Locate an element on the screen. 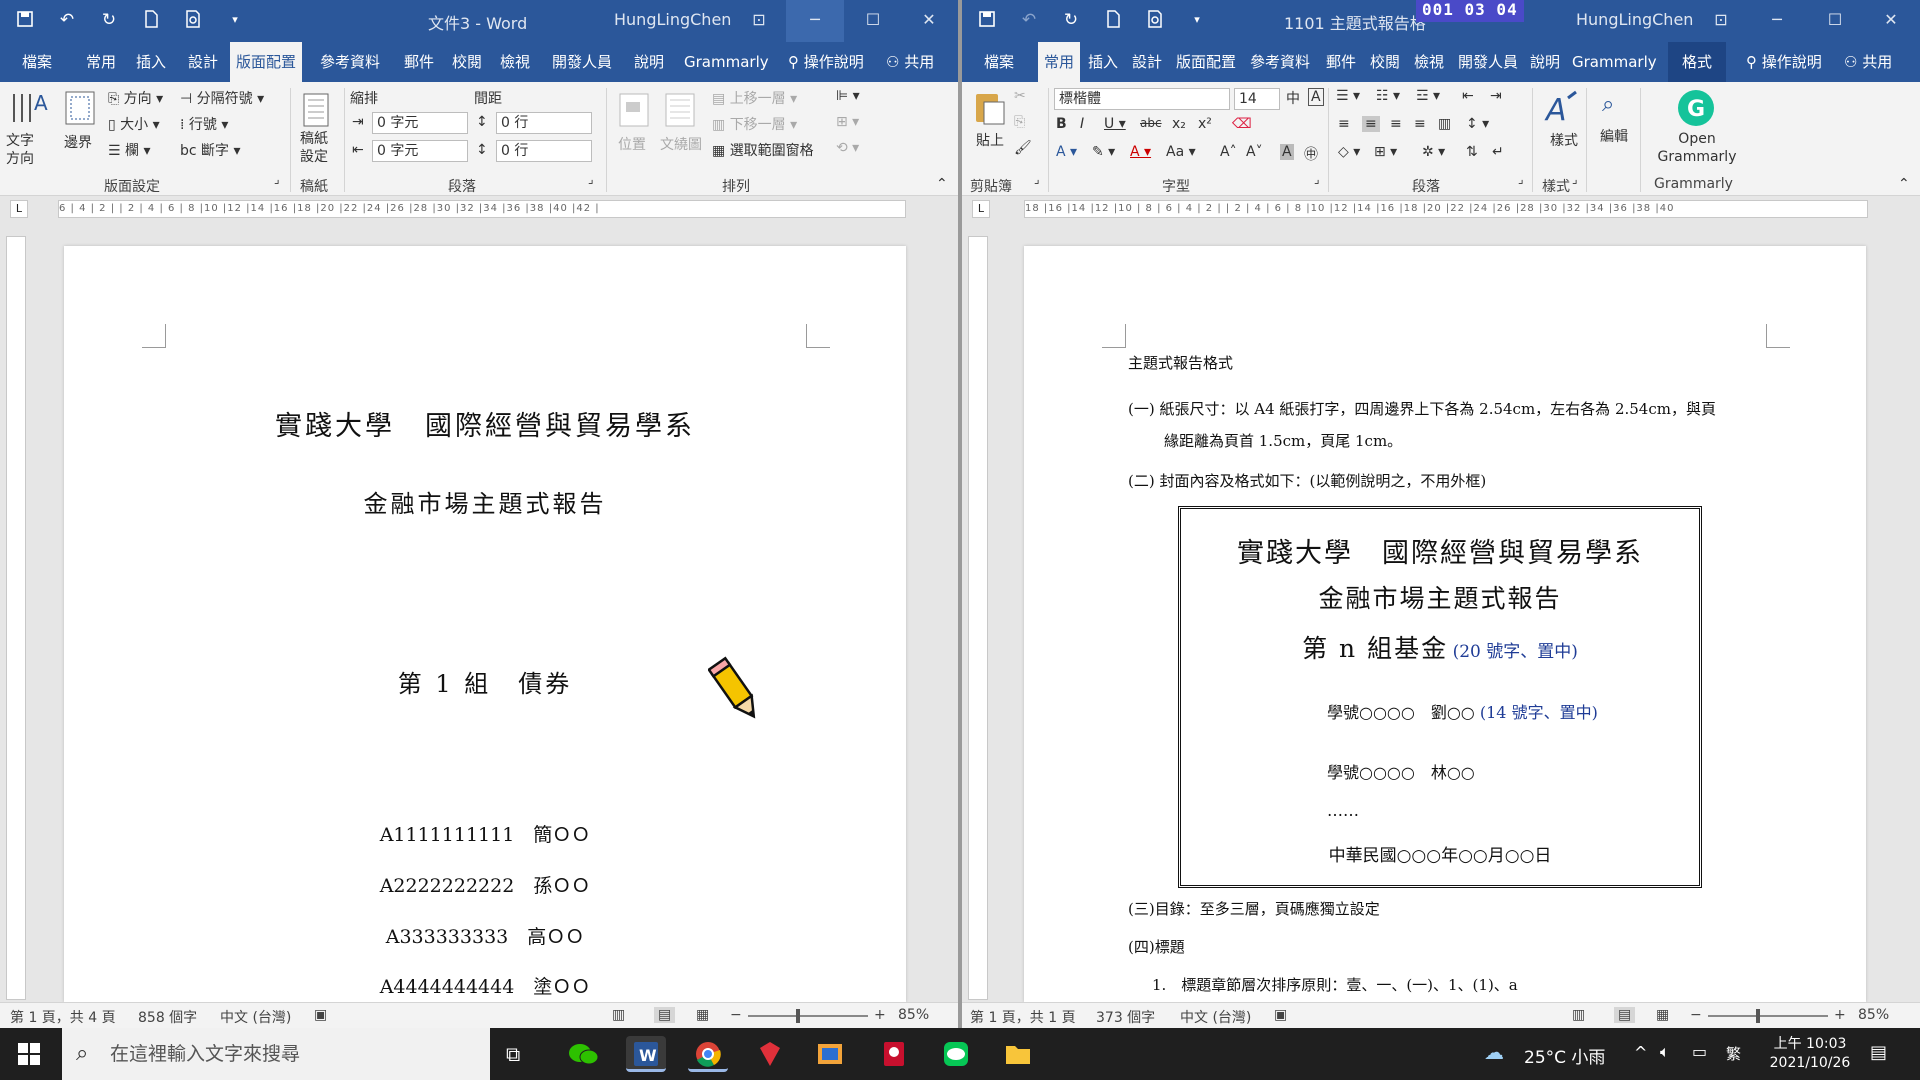  text-effects-icon: A ▾ is located at coordinates (1066, 152).